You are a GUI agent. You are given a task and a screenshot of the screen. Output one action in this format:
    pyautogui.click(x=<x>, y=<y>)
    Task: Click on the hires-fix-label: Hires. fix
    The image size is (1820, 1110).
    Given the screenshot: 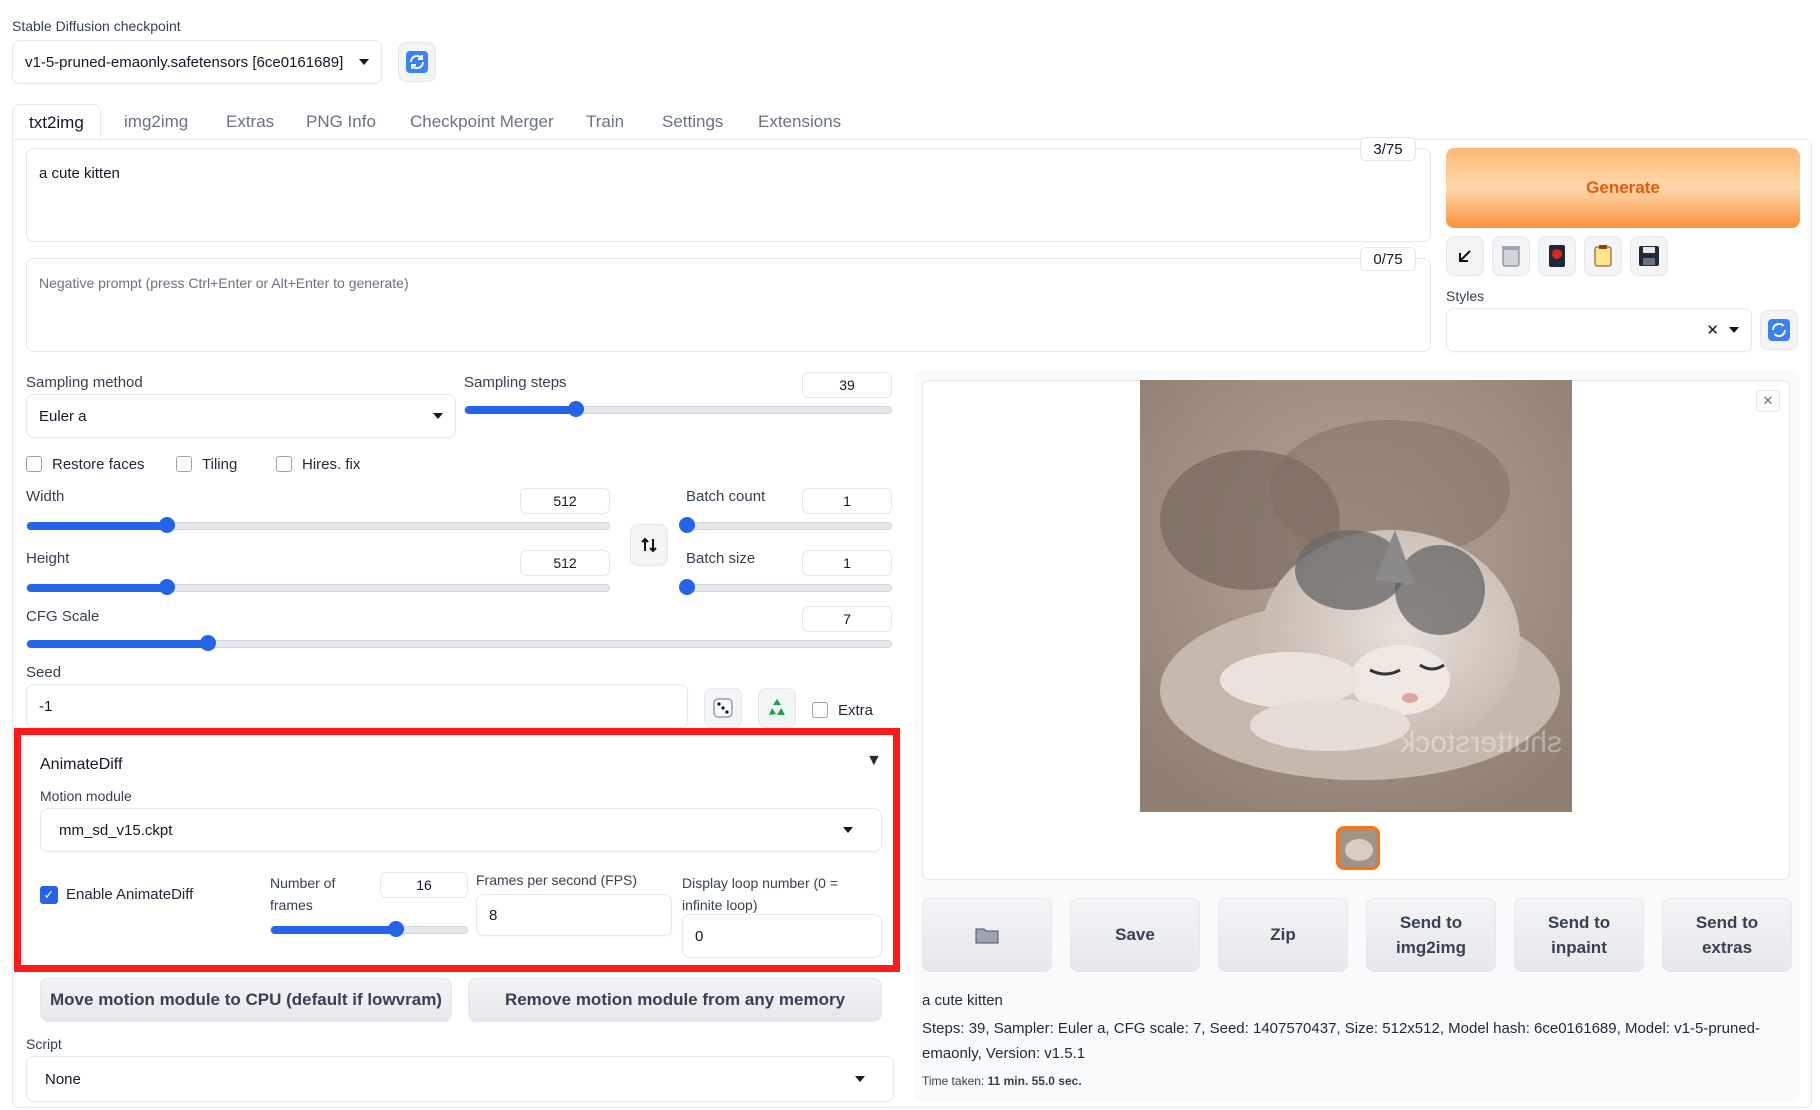 What is the action you would take?
    pyautogui.click(x=331, y=464)
    